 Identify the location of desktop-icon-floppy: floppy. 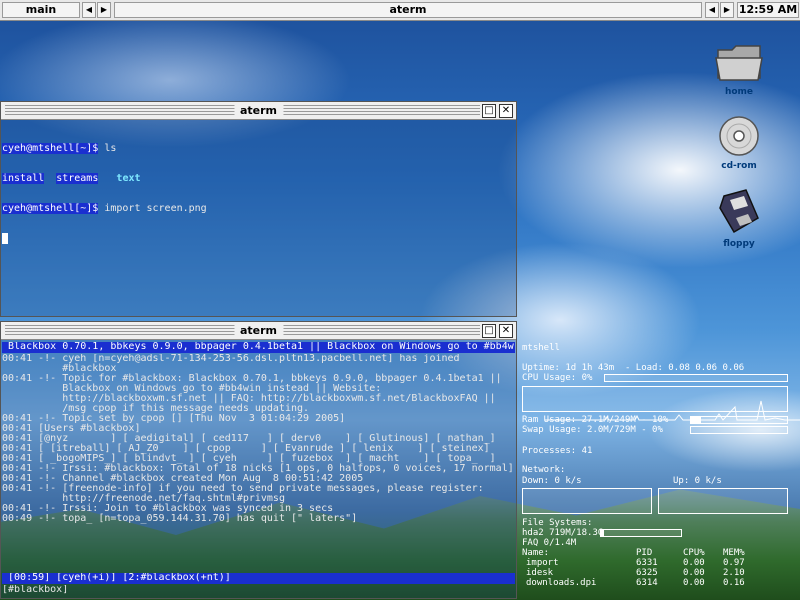
(739, 218).